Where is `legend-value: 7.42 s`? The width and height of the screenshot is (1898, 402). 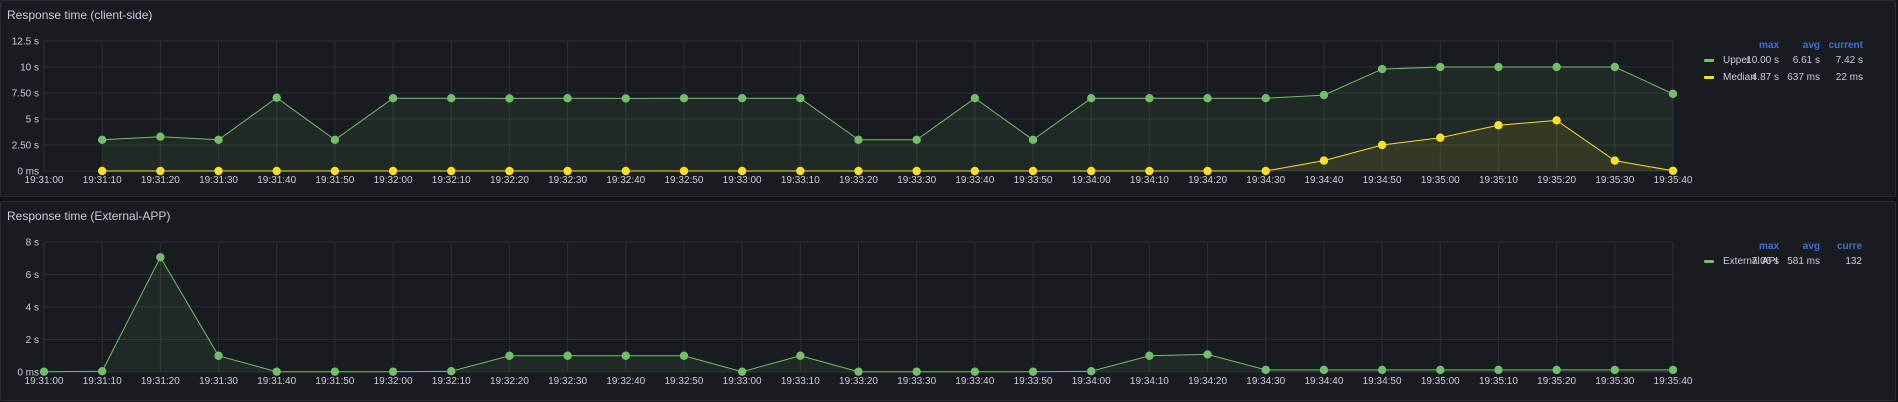 legend-value: 7.42 s is located at coordinates (1849, 60).